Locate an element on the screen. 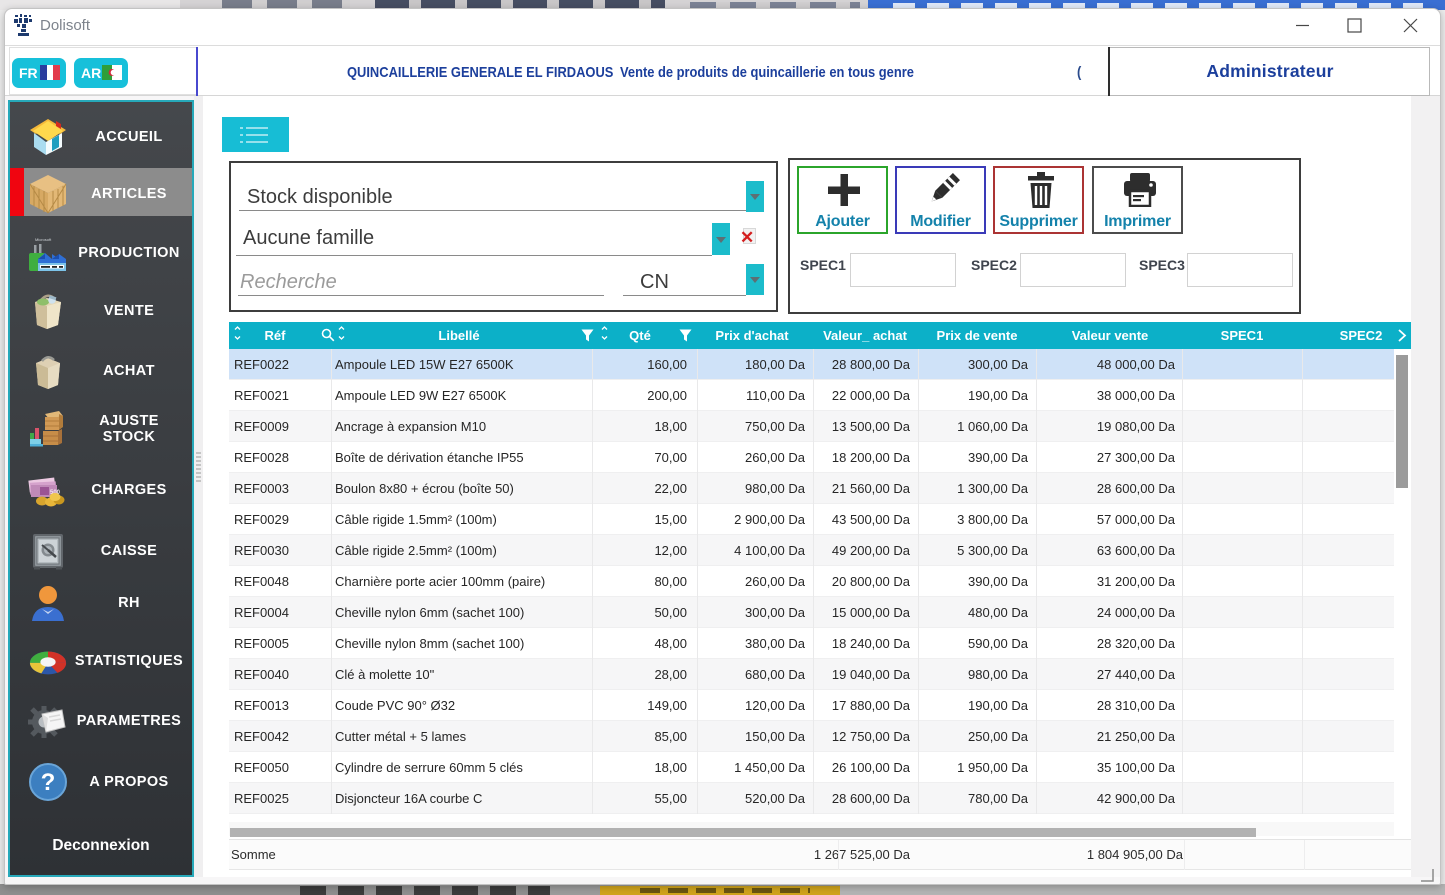 The image size is (1445, 895). svg-text: Microsoft is located at coordinates (43, 239).